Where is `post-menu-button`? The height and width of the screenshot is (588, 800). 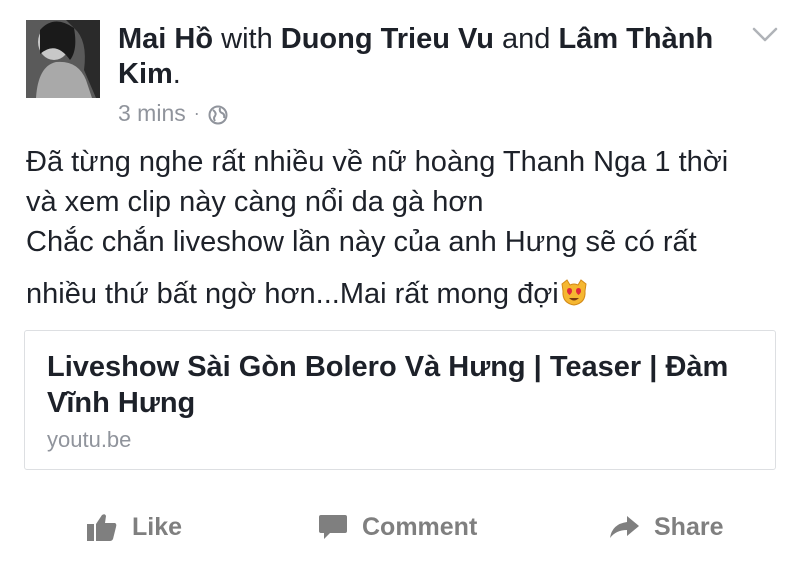
post-menu-button is located at coordinates (765, 35).